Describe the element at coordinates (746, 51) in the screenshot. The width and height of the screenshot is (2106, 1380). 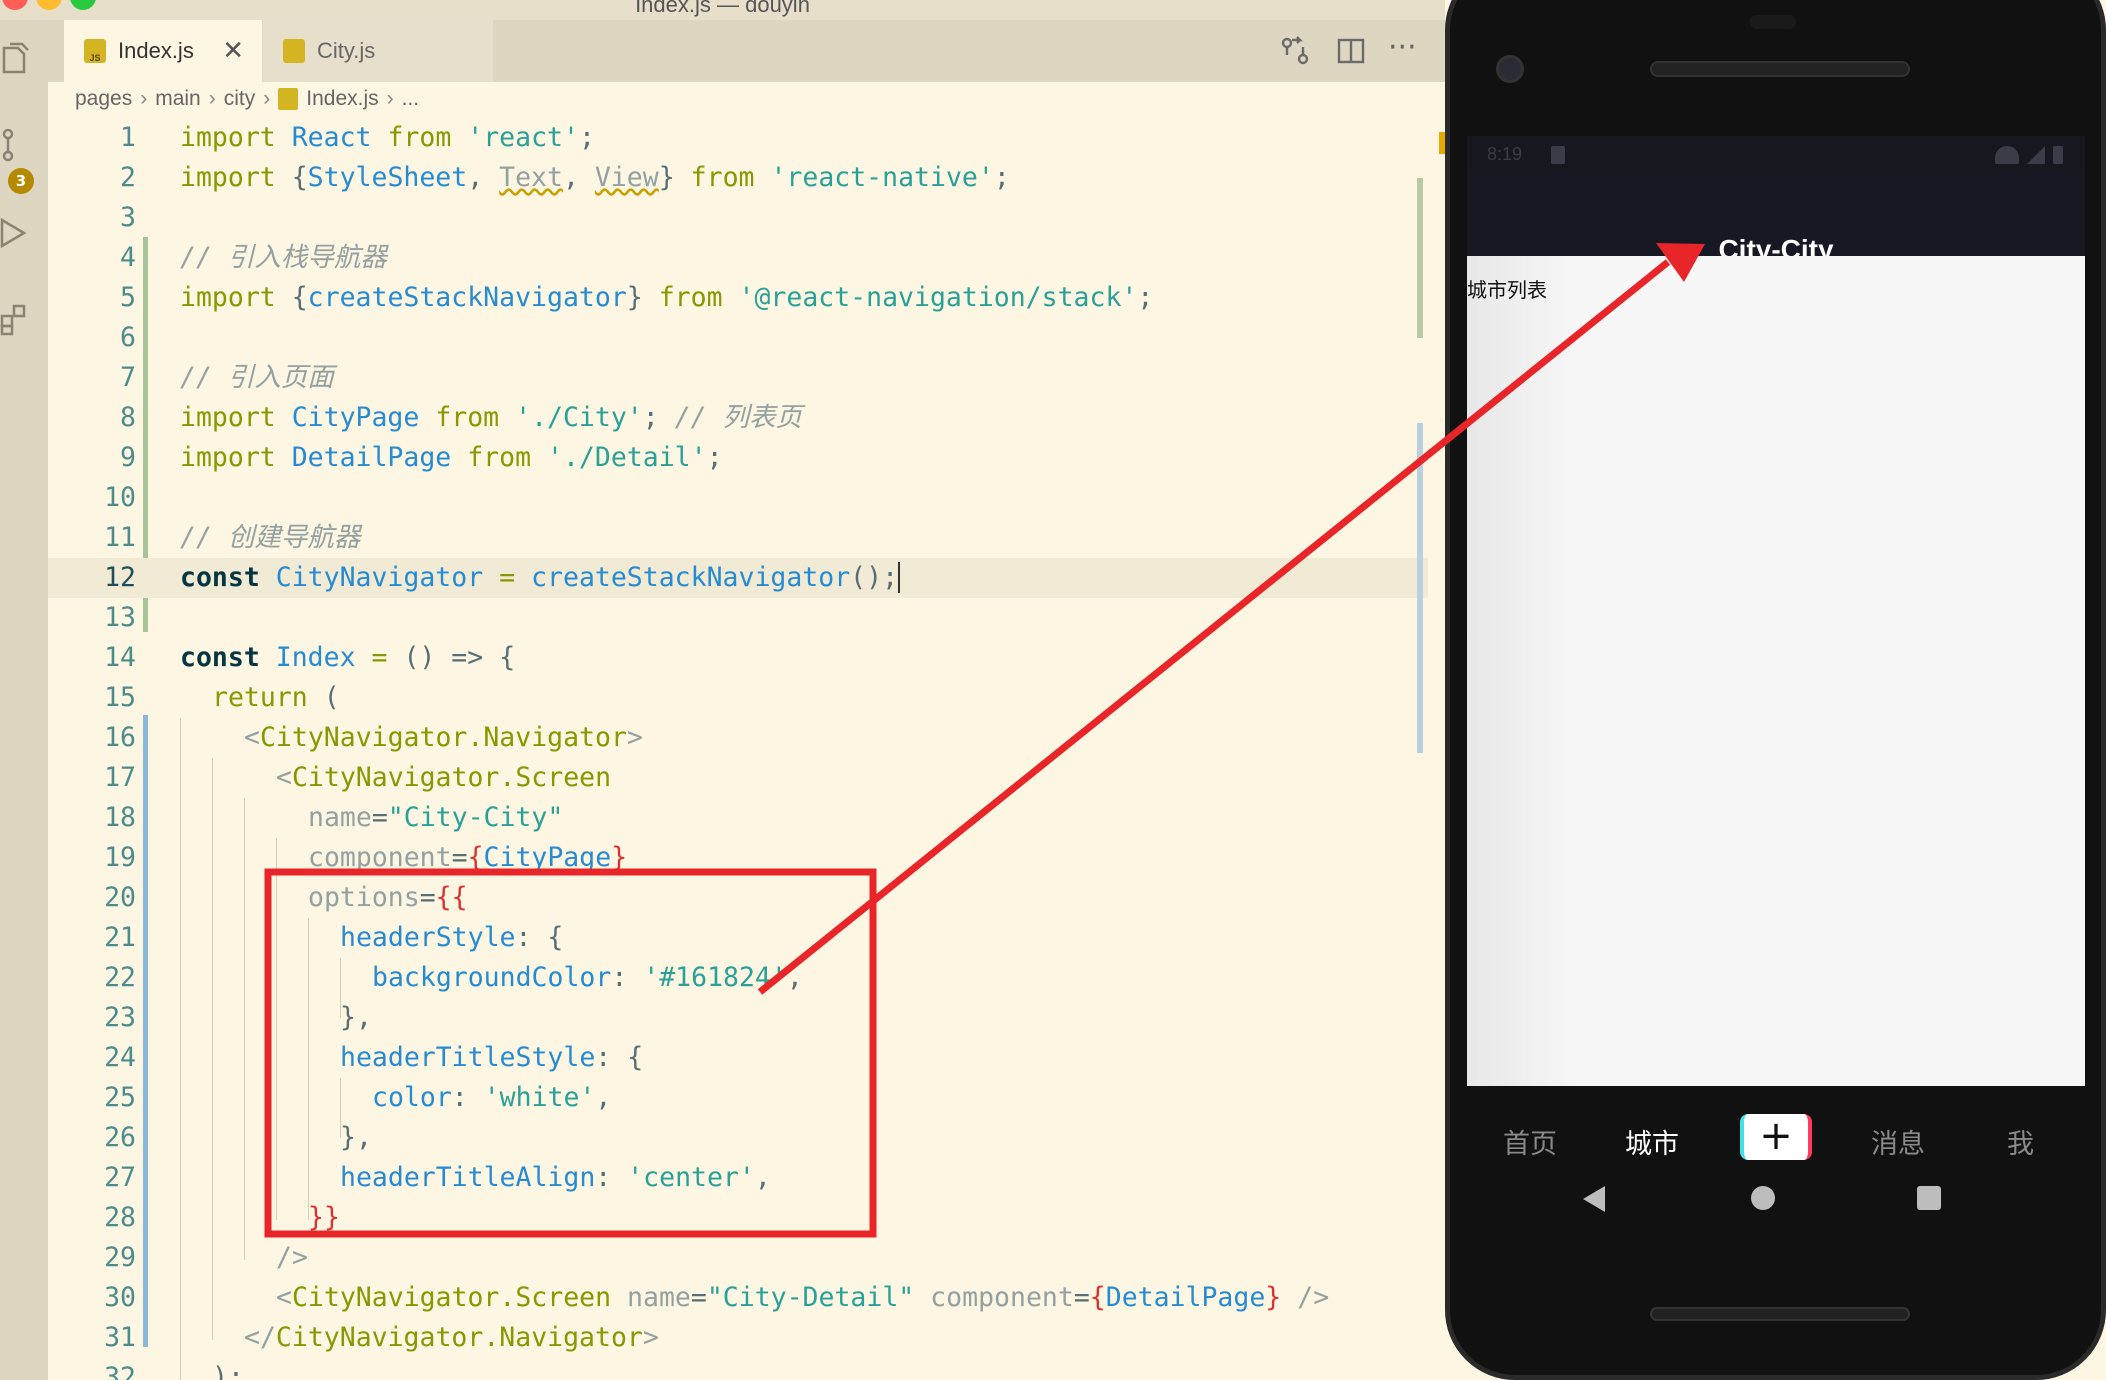
I see `editor-tab-bar: JS Index.js ✕ City.js ···` at that location.